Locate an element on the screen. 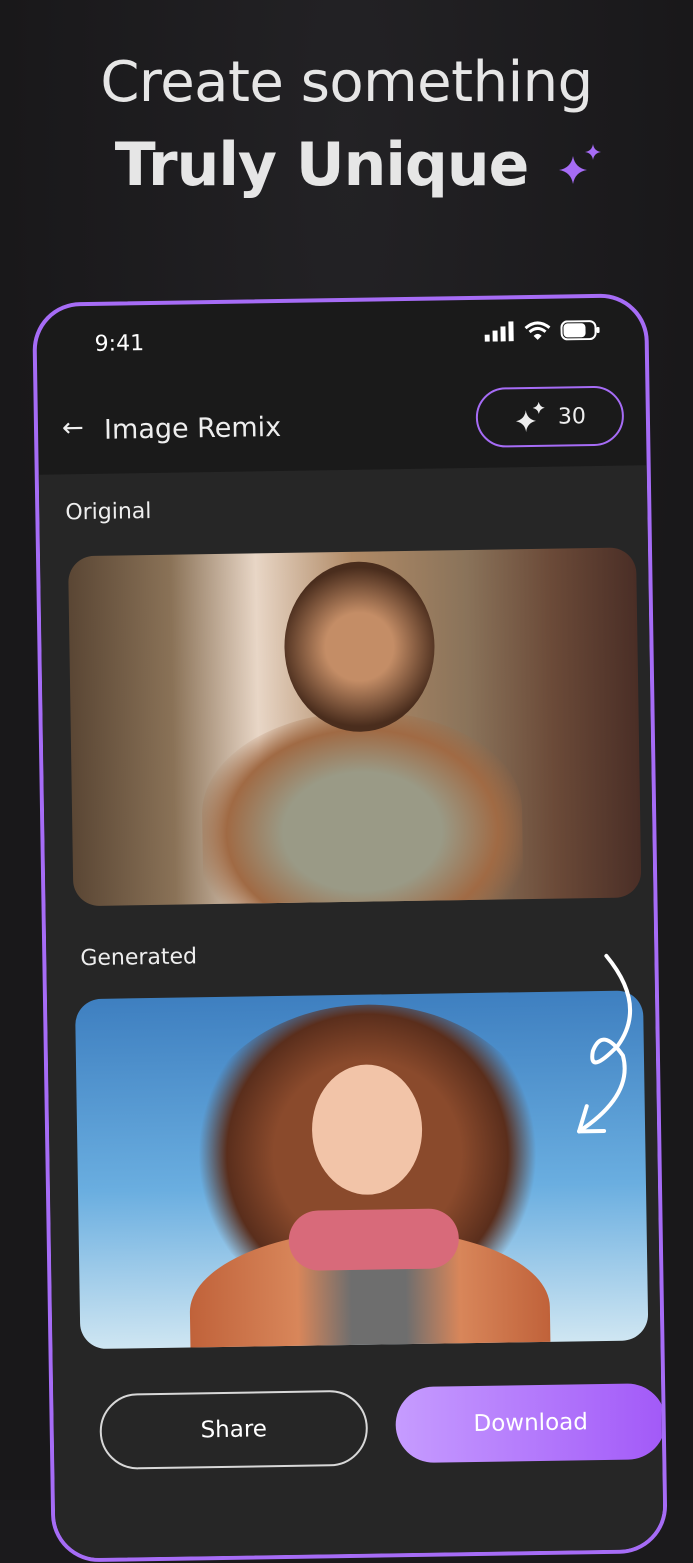 The image size is (693, 1563). credits-button: 30 is located at coordinates (549, 417).